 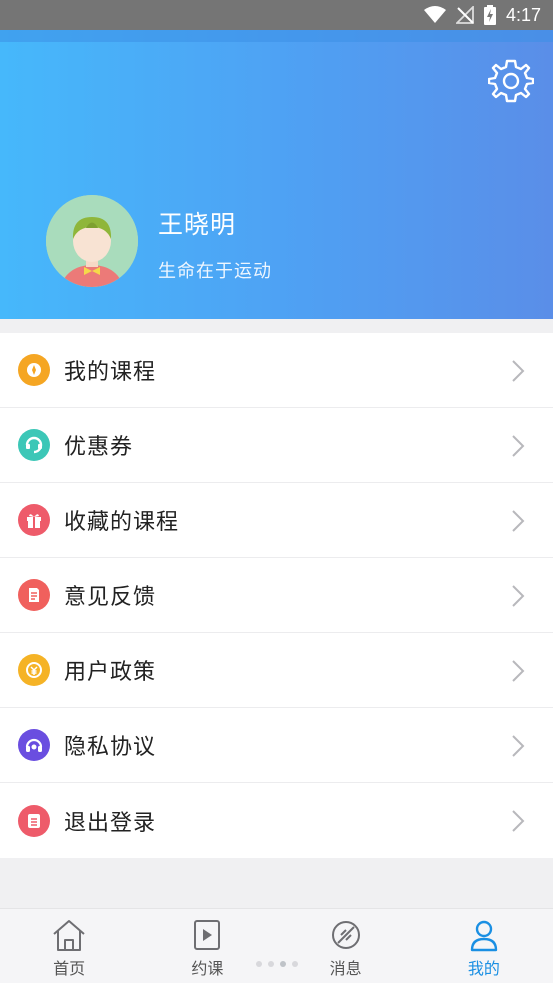 I want to click on wifi-icon, so click(x=434, y=15).